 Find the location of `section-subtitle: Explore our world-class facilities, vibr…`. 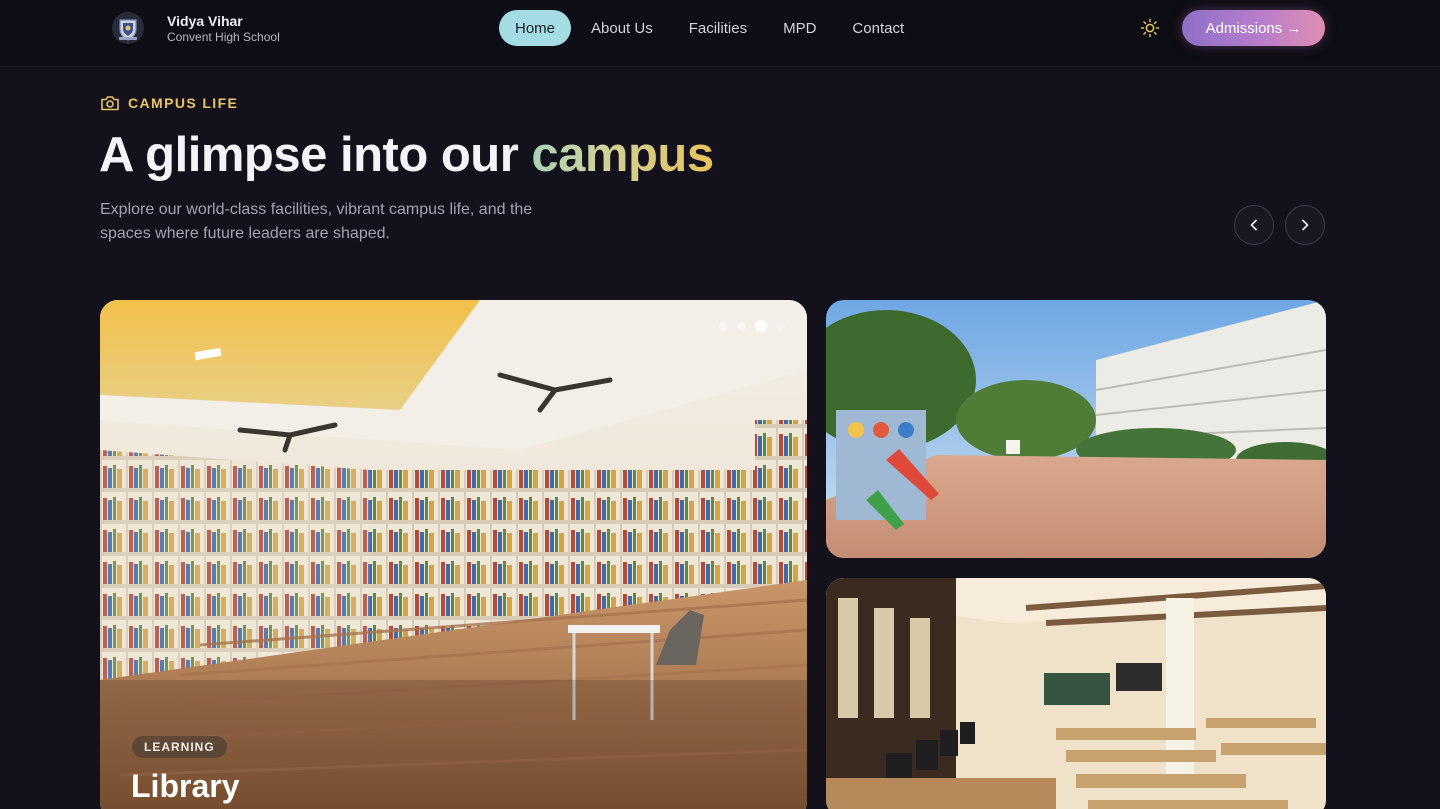

section-subtitle: Explore our world-class facilities, vibr… is located at coordinates (316, 221).